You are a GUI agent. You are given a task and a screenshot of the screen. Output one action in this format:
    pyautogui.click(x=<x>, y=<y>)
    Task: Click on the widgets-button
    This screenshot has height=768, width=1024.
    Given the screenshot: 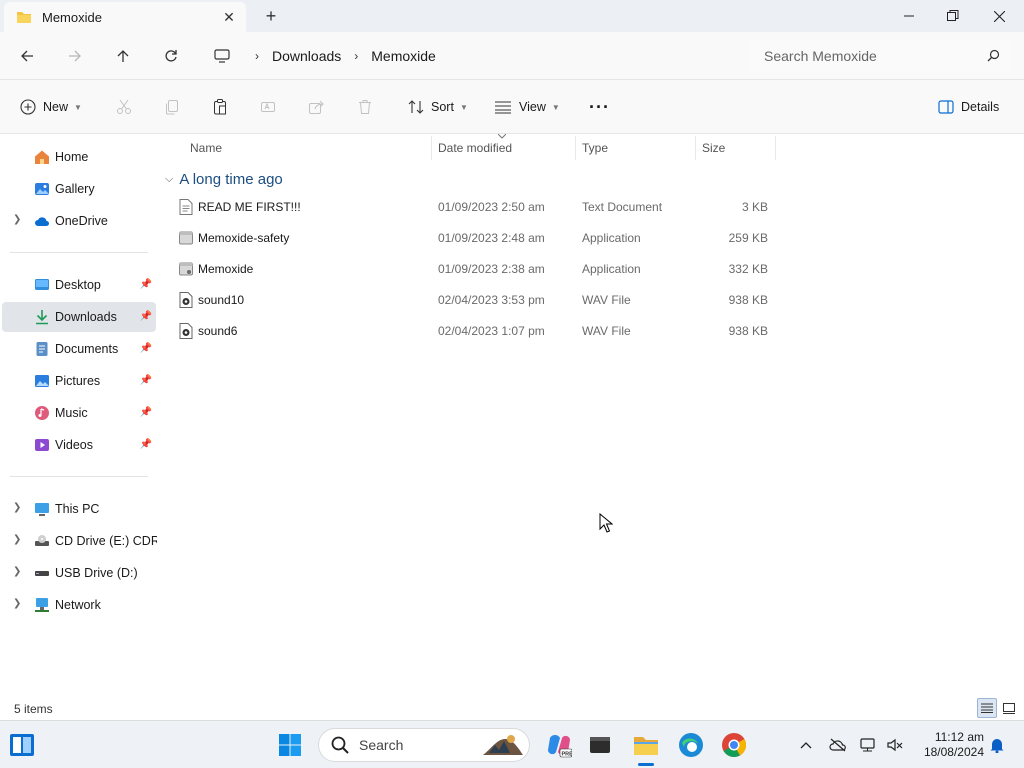 What is the action you would take?
    pyautogui.click(x=22, y=745)
    